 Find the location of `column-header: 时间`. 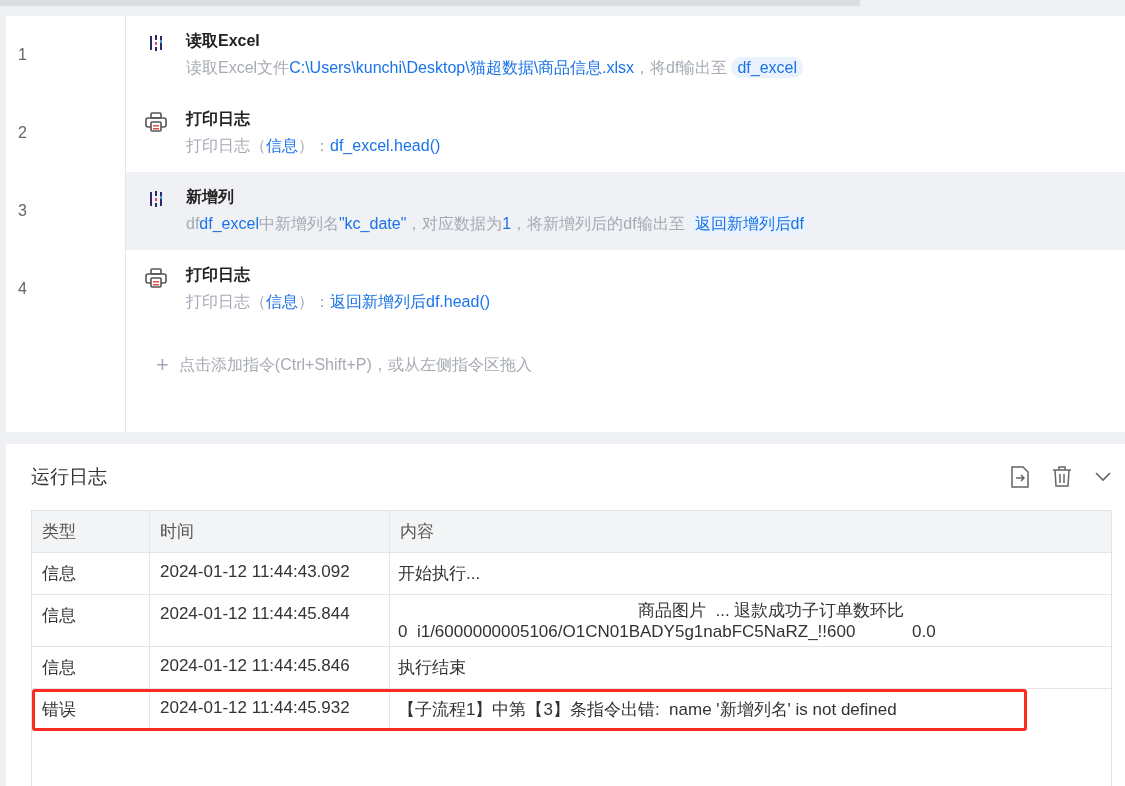

column-header: 时间 is located at coordinates (270, 531).